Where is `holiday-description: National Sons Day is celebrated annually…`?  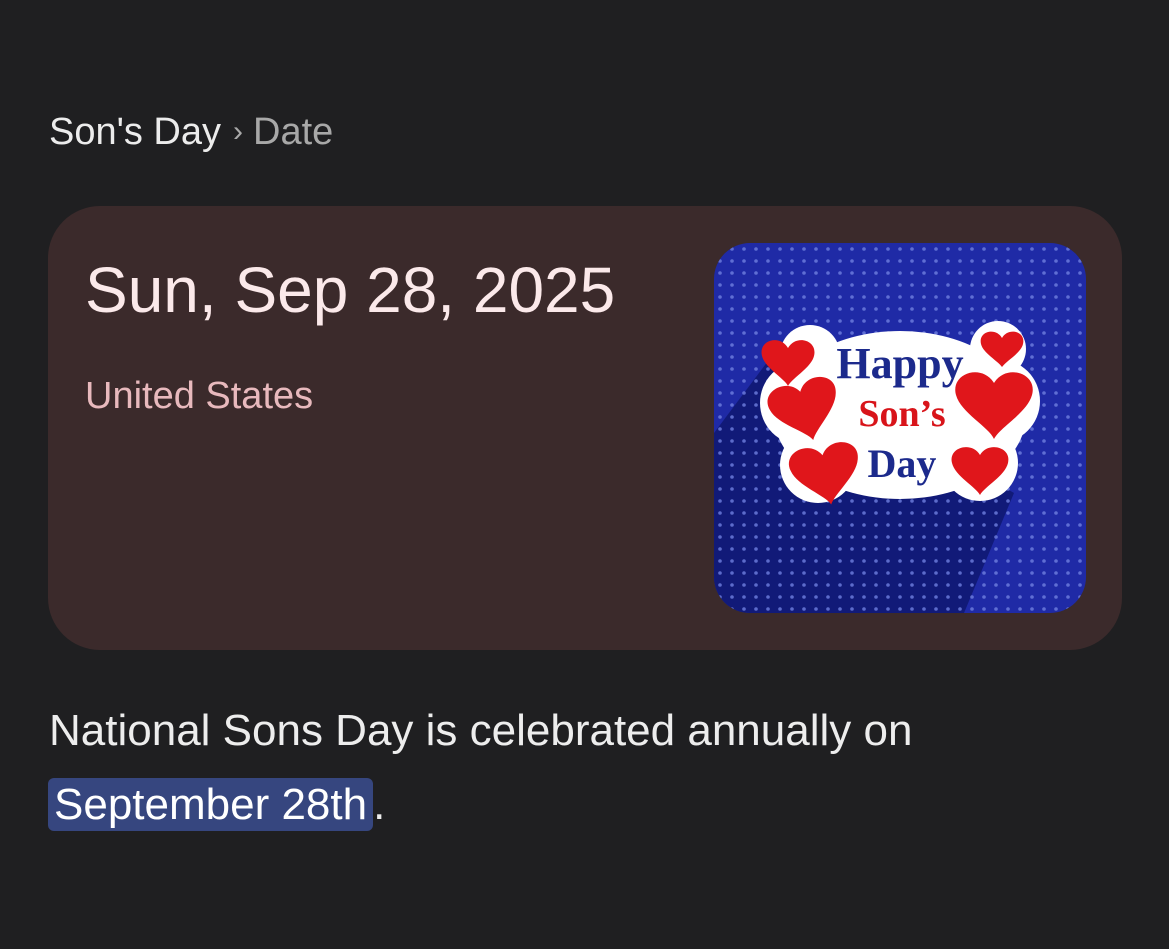 holiday-description: National Sons Day is celebrated annually… is located at coordinates (548, 768).